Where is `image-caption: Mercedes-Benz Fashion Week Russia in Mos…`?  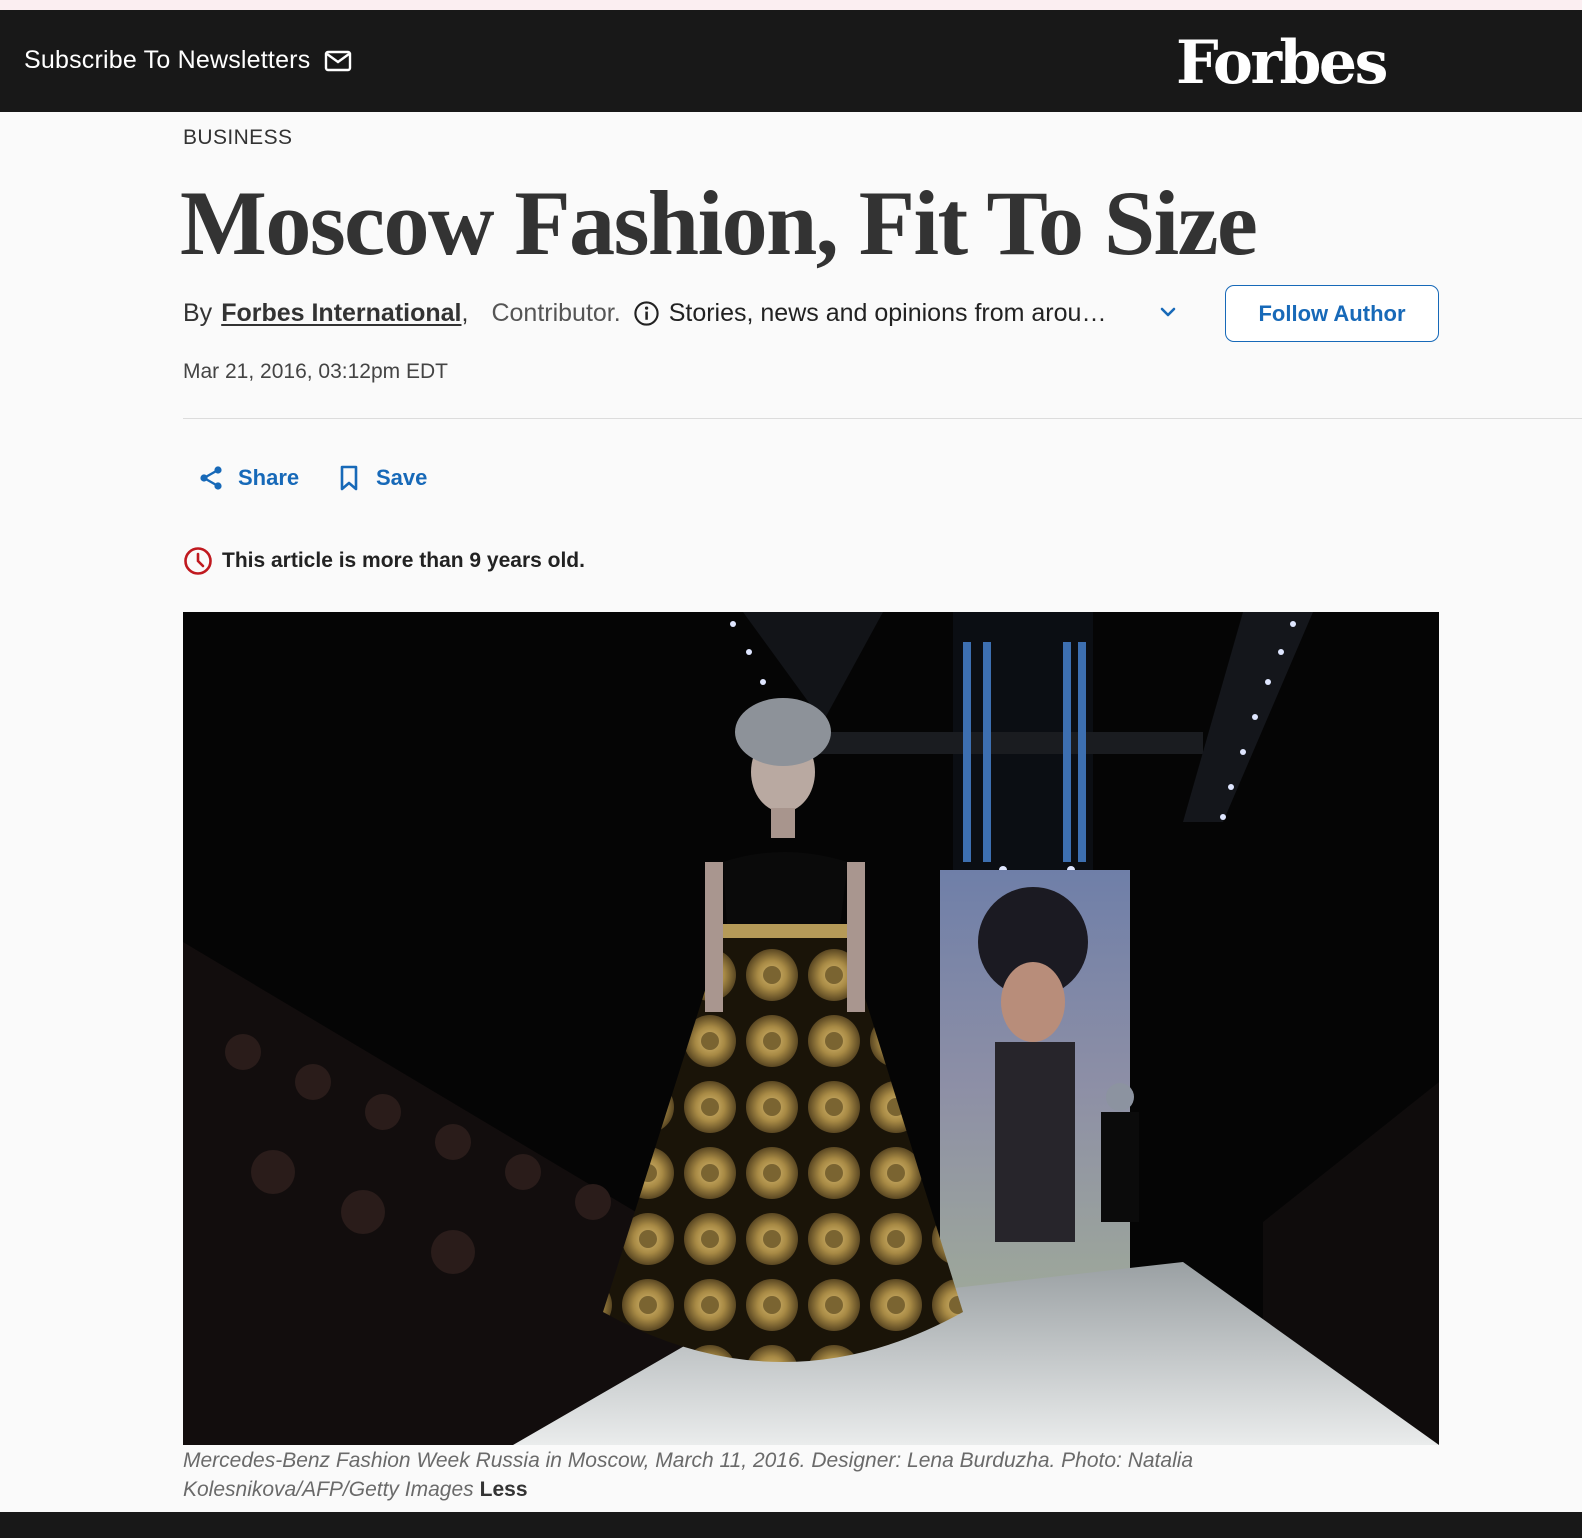 image-caption: Mercedes-Benz Fashion Week Russia in Mos… is located at coordinates (733, 1475).